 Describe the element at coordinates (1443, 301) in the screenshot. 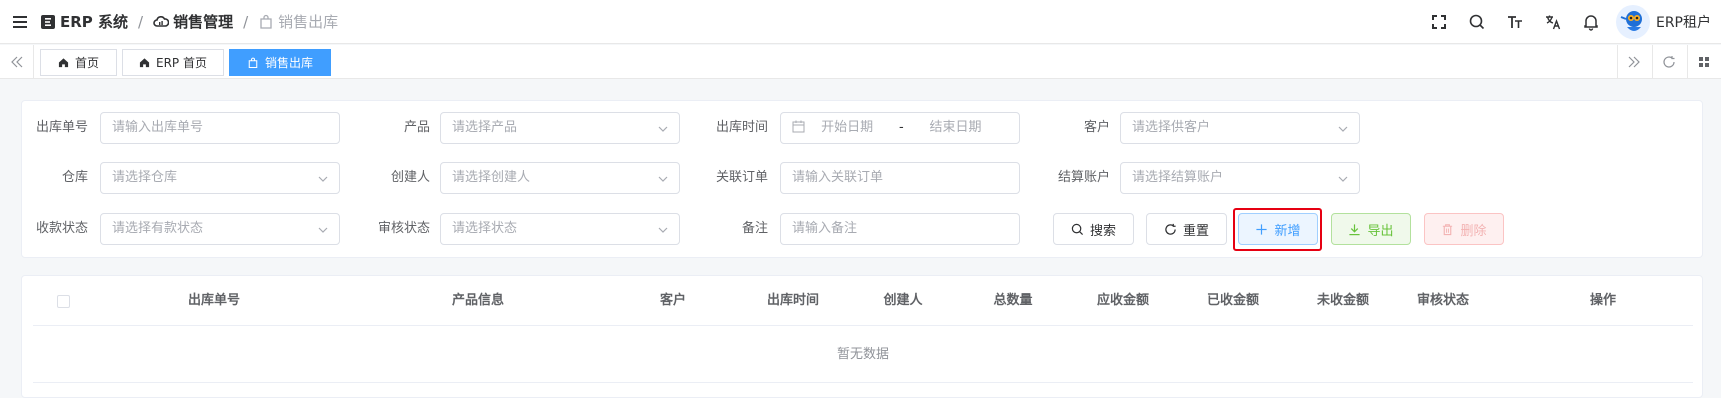

I see `column-header: 审核状态` at that location.